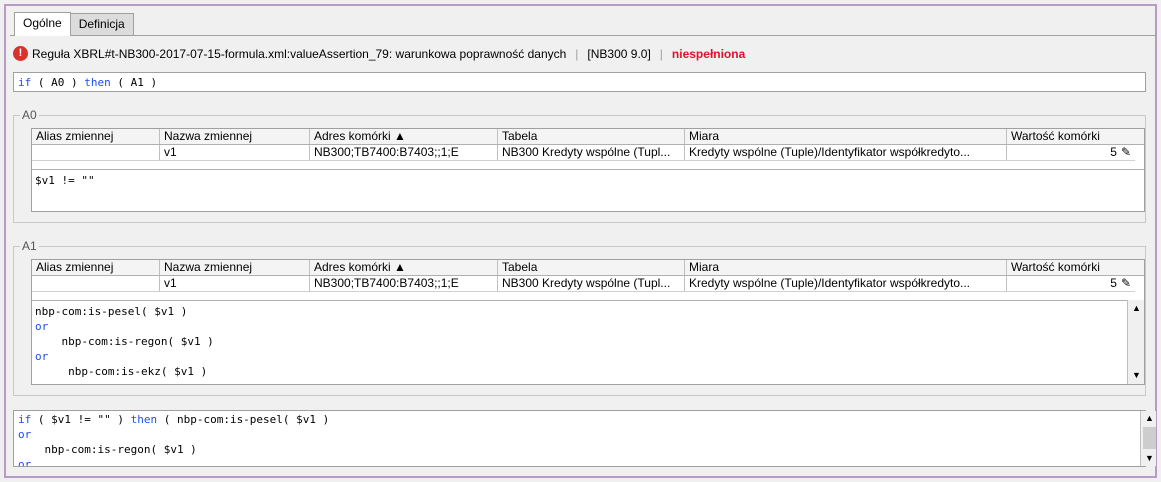 The width and height of the screenshot is (1161, 482). Describe the element at coordinates (101, 24) in the screenshot. I see `tab-definicja: Definicja` at that location.